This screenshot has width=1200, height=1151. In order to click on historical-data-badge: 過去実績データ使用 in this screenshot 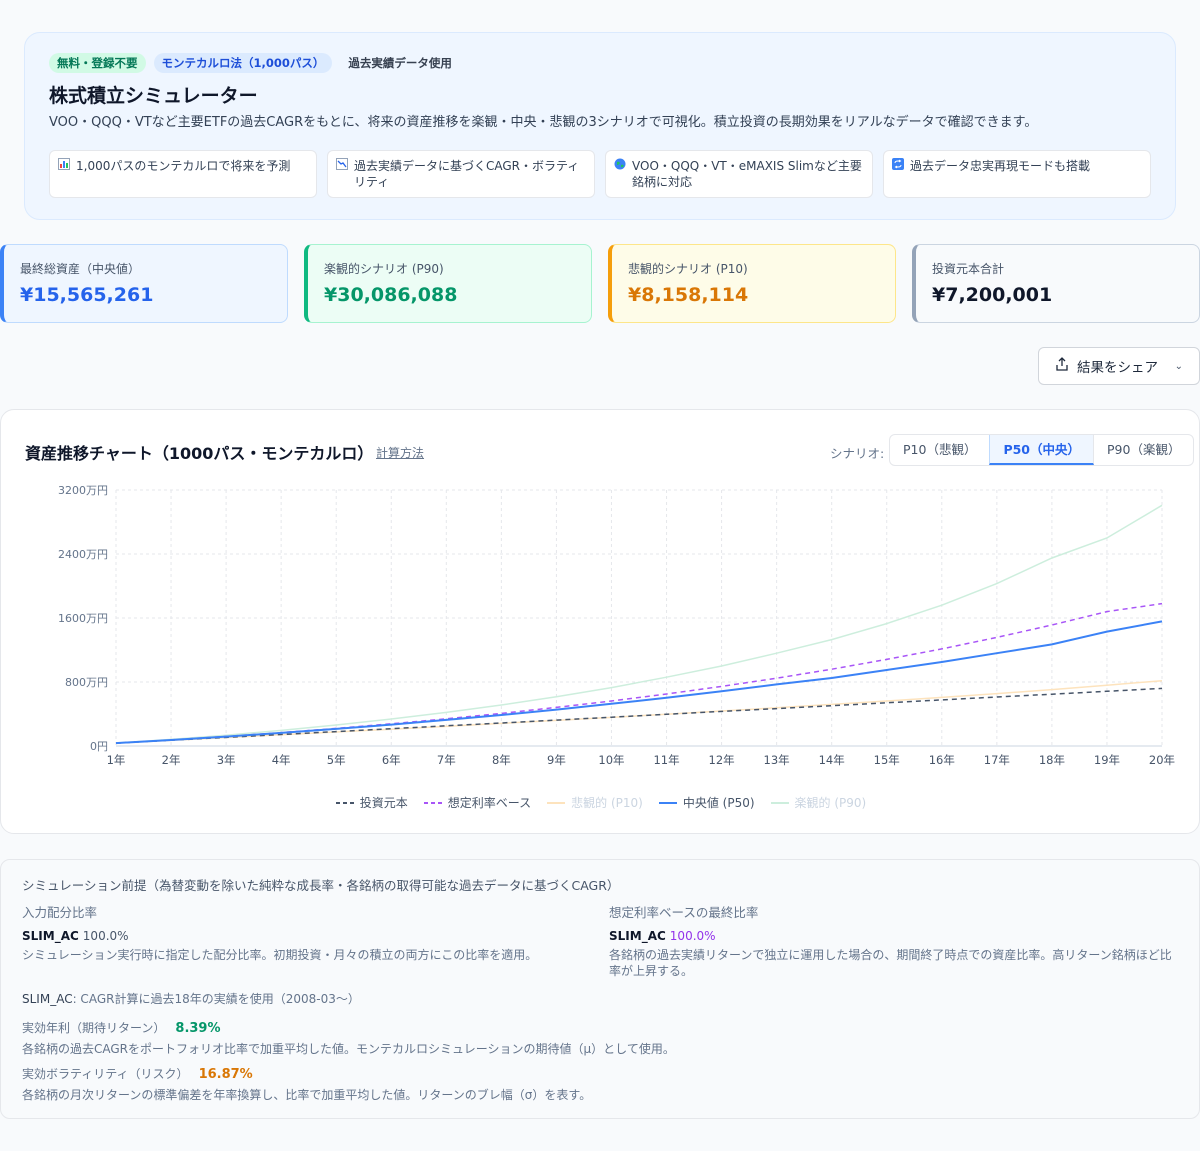, I will do `click(400, 63)`.